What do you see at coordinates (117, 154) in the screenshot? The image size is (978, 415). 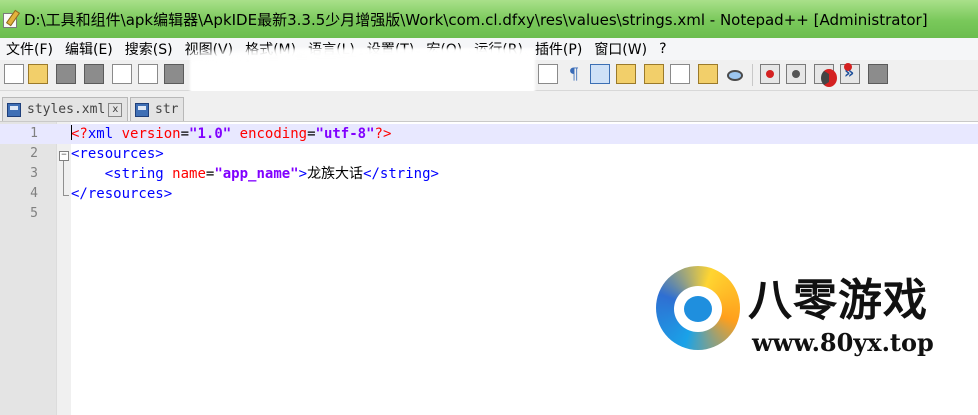 I see `code-text: <resources>` at bounding box center [117, 154].